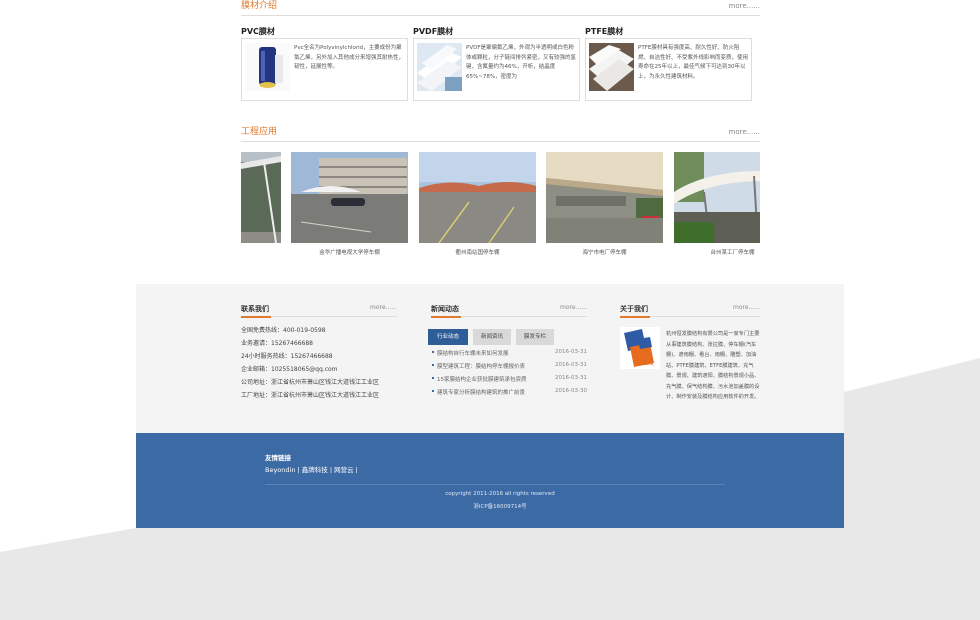  I want to click on contact-hotline: 全国免费热线：400-019-0598, so click(283, 330).